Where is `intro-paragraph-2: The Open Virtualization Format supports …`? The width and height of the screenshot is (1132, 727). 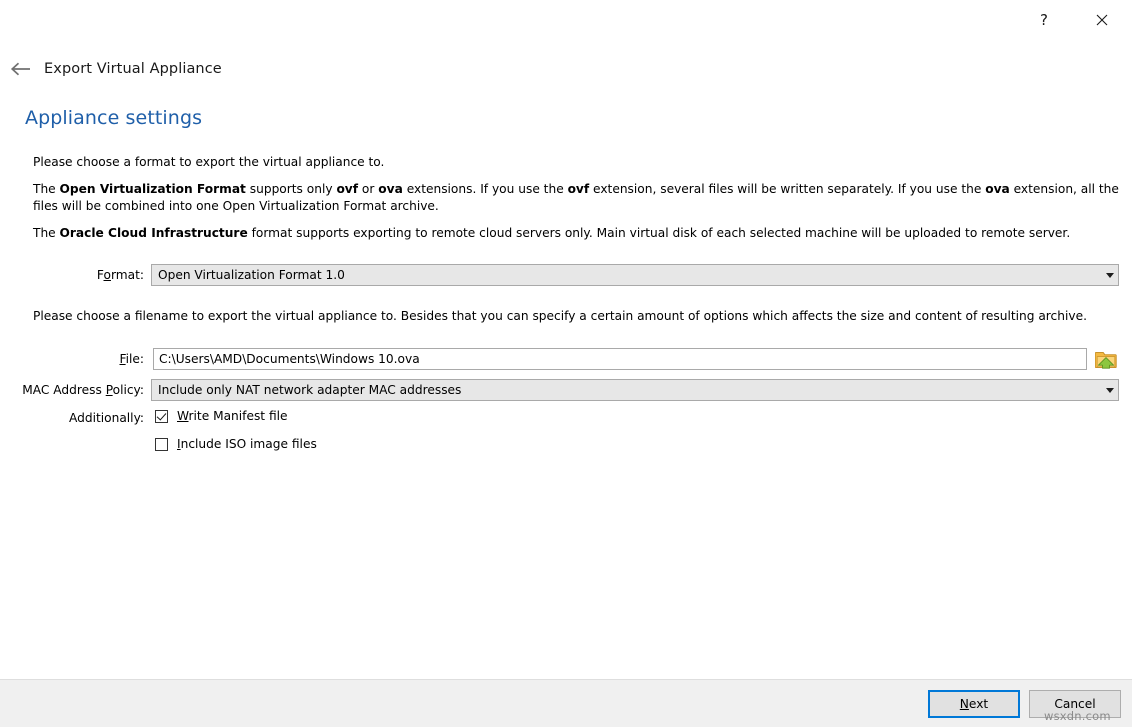
intro-paragraph-2: The Open Virtualization Format supports … is located at coordinates (578, 198).